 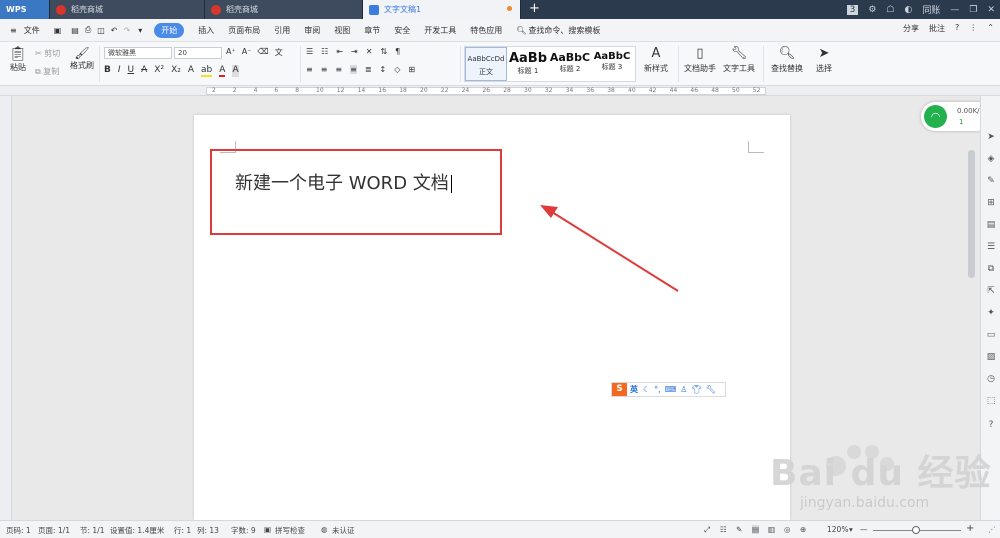 I want to click on status-words: 字数: 9, so click(x=243, y=530).